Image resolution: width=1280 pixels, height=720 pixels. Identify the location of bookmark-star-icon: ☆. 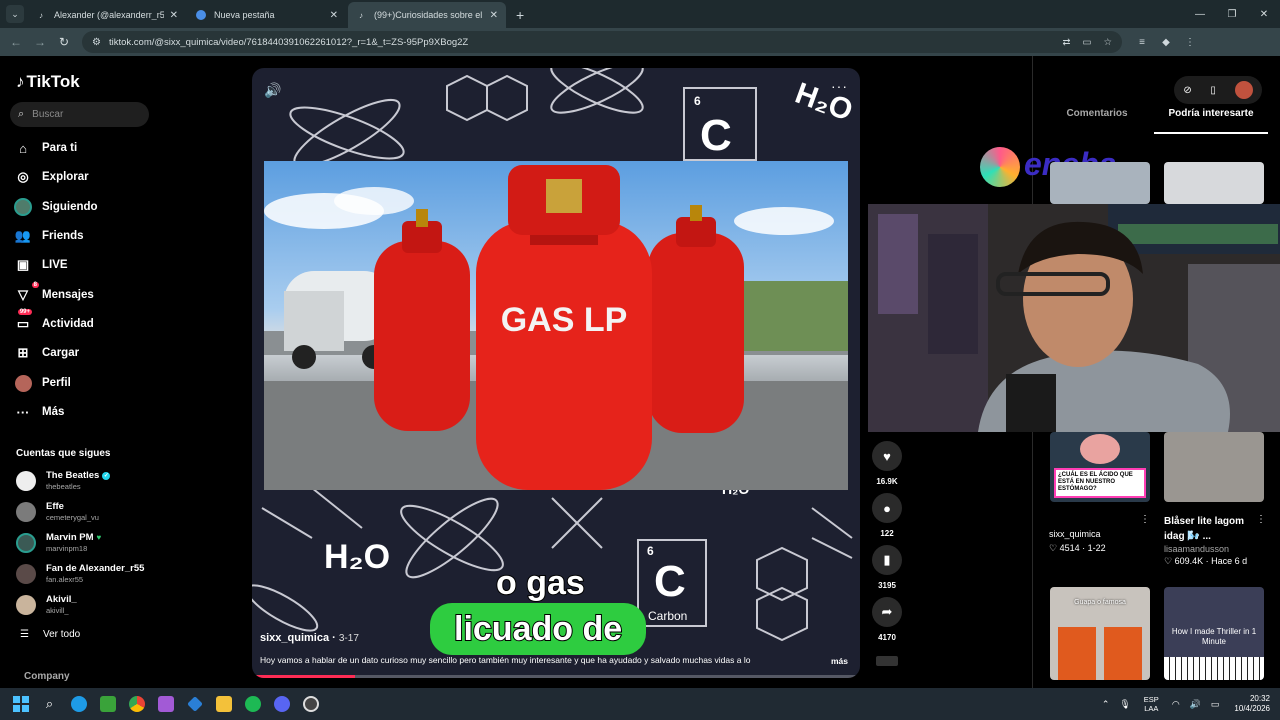
(1107, 42).